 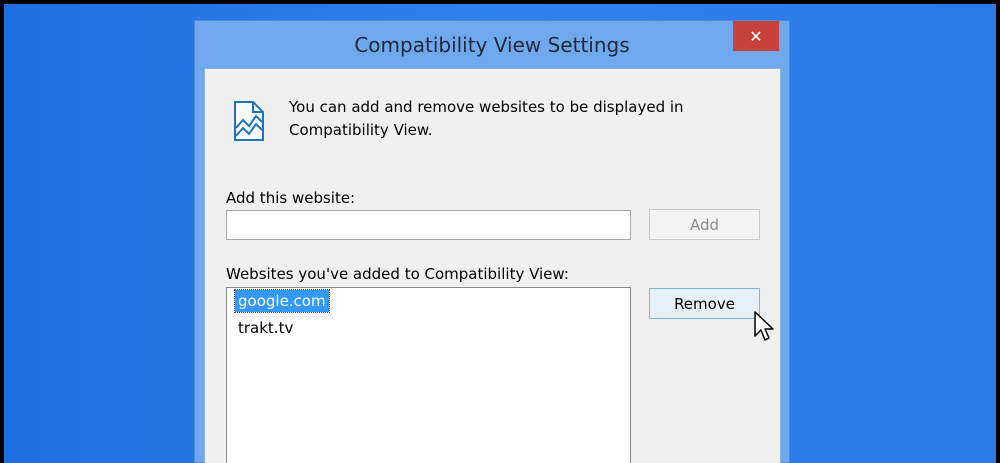 I want to click on dialog-title: Compatibility View Settings, so click(x=492, y=45).